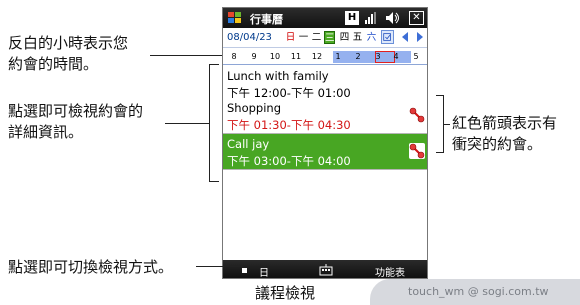  I want to click on windows-logo-icon, so click(235, 18).